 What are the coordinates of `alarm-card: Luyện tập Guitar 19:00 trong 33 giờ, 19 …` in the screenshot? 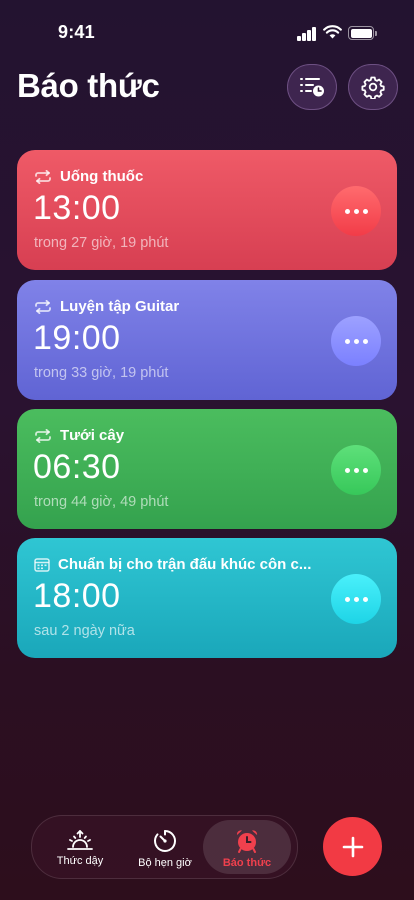 It's located at (207, 340).